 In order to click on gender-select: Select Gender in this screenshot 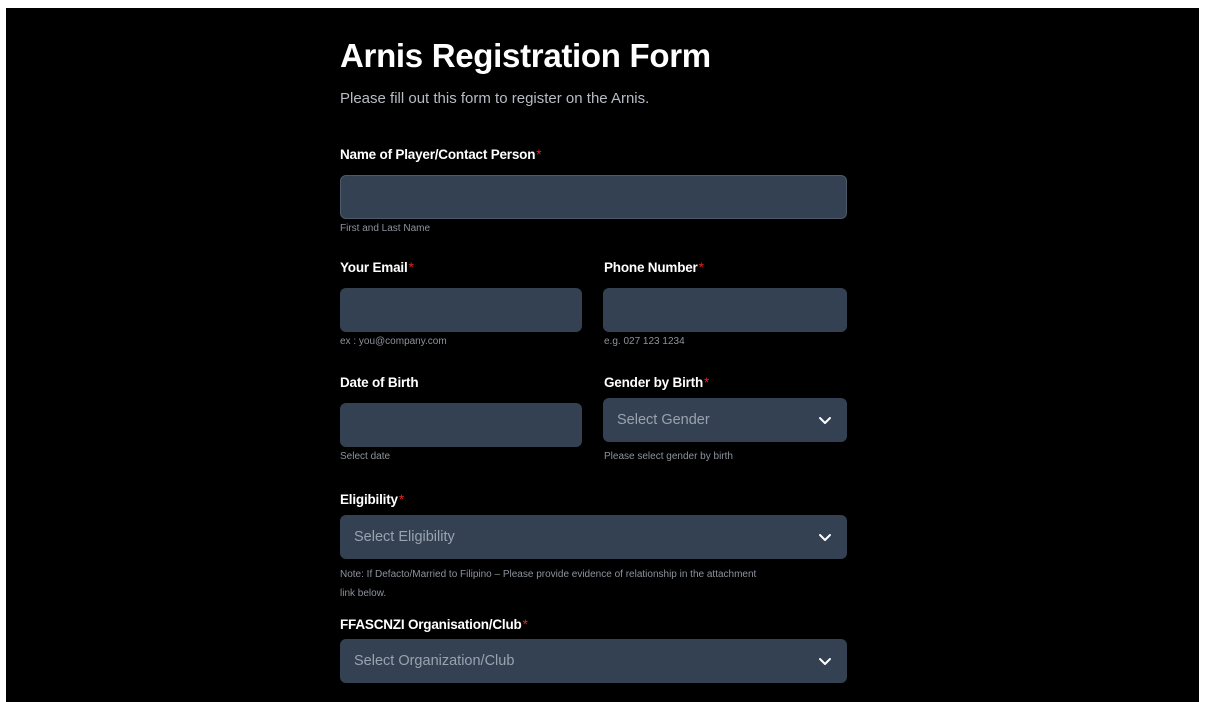, I will do `click(725, 420)`.